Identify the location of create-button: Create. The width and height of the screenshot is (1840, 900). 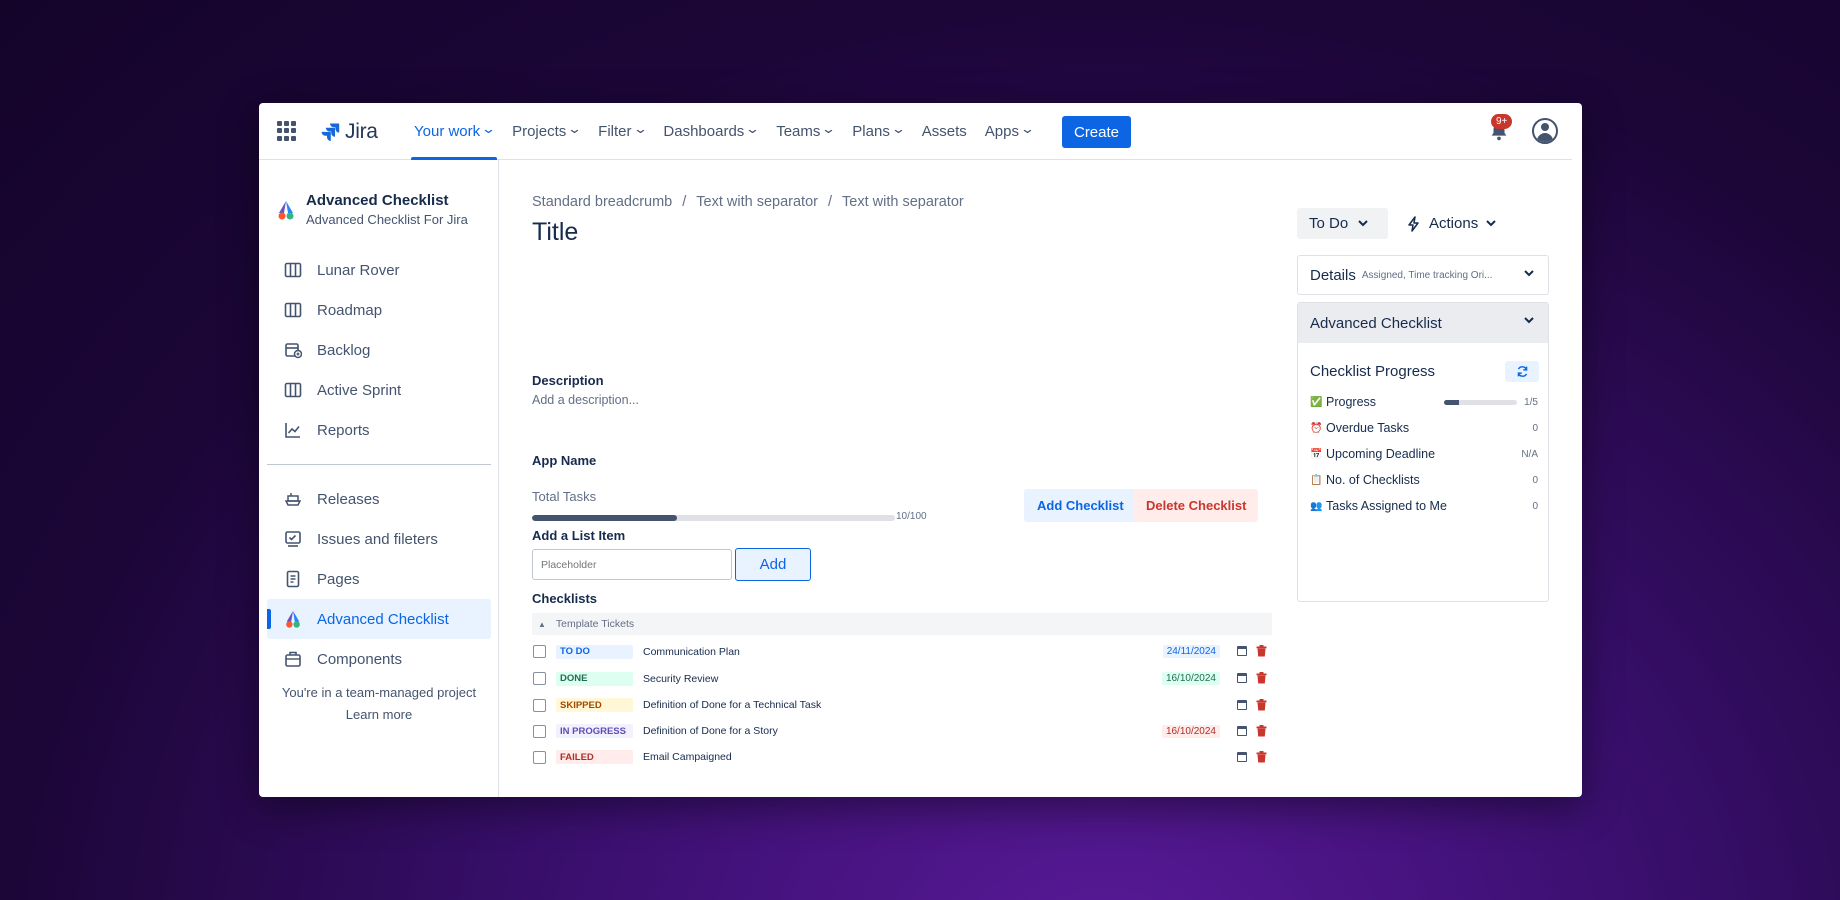
(1096, 132).